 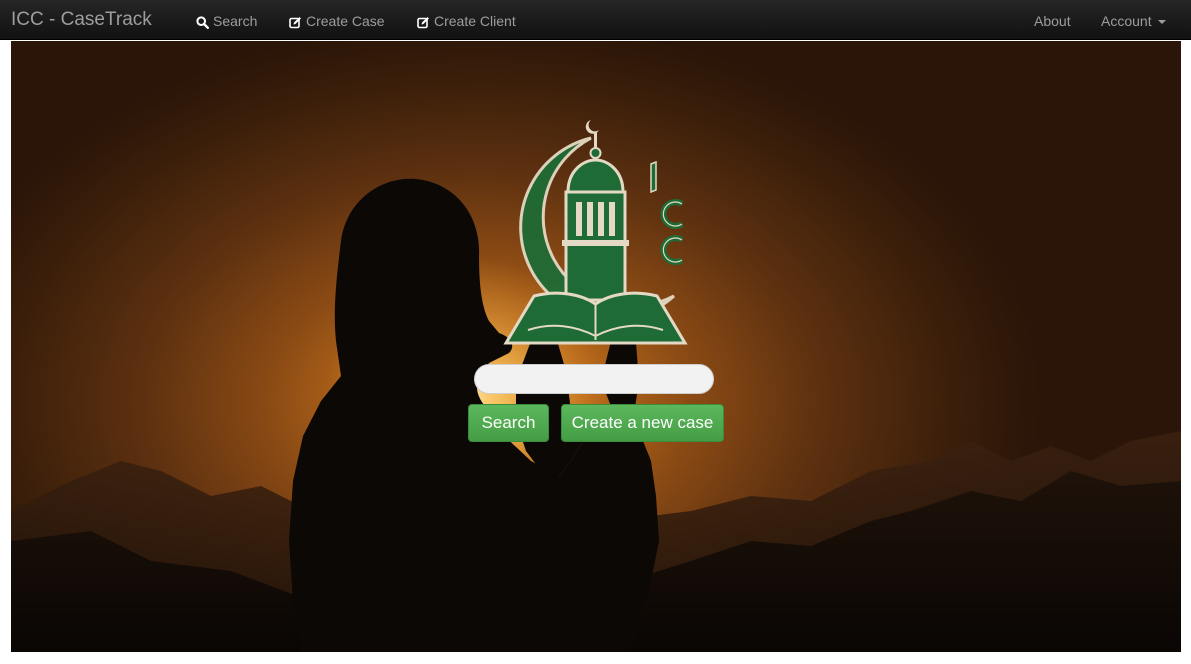 What do you see at coordinates (594, 379) in the screenshot?
I see `search-input` at bounding box center [594, 379].